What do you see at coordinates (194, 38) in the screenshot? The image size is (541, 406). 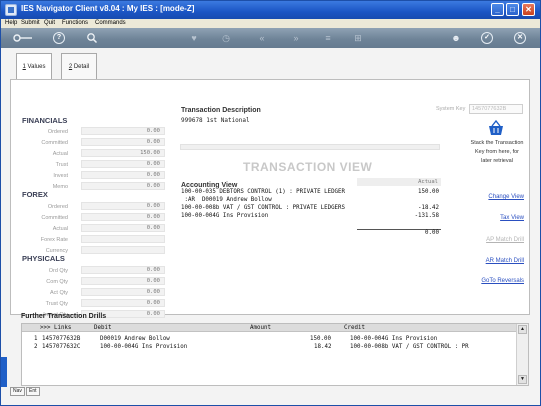 I see `heart-icon: ♥` at bounding box center [194, 38].